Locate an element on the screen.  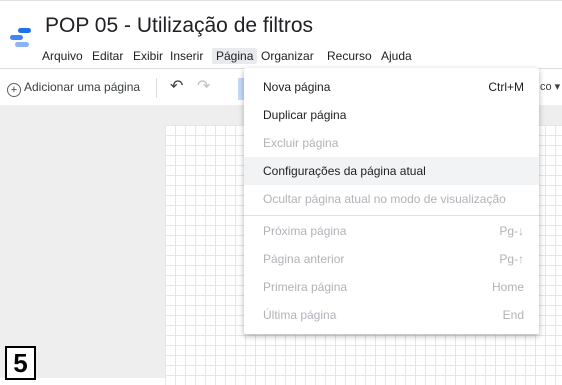
menu-item-shortcut: Pg-↓ is located at coordinates (511, 231).